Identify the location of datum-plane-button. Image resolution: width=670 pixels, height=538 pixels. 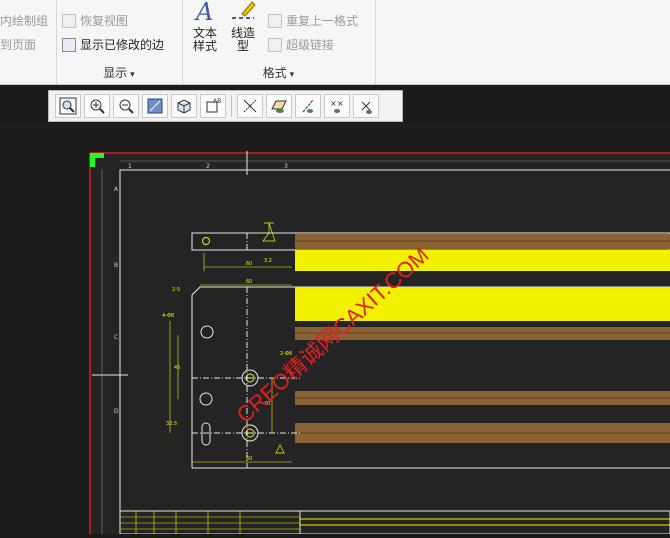
(279, 106).